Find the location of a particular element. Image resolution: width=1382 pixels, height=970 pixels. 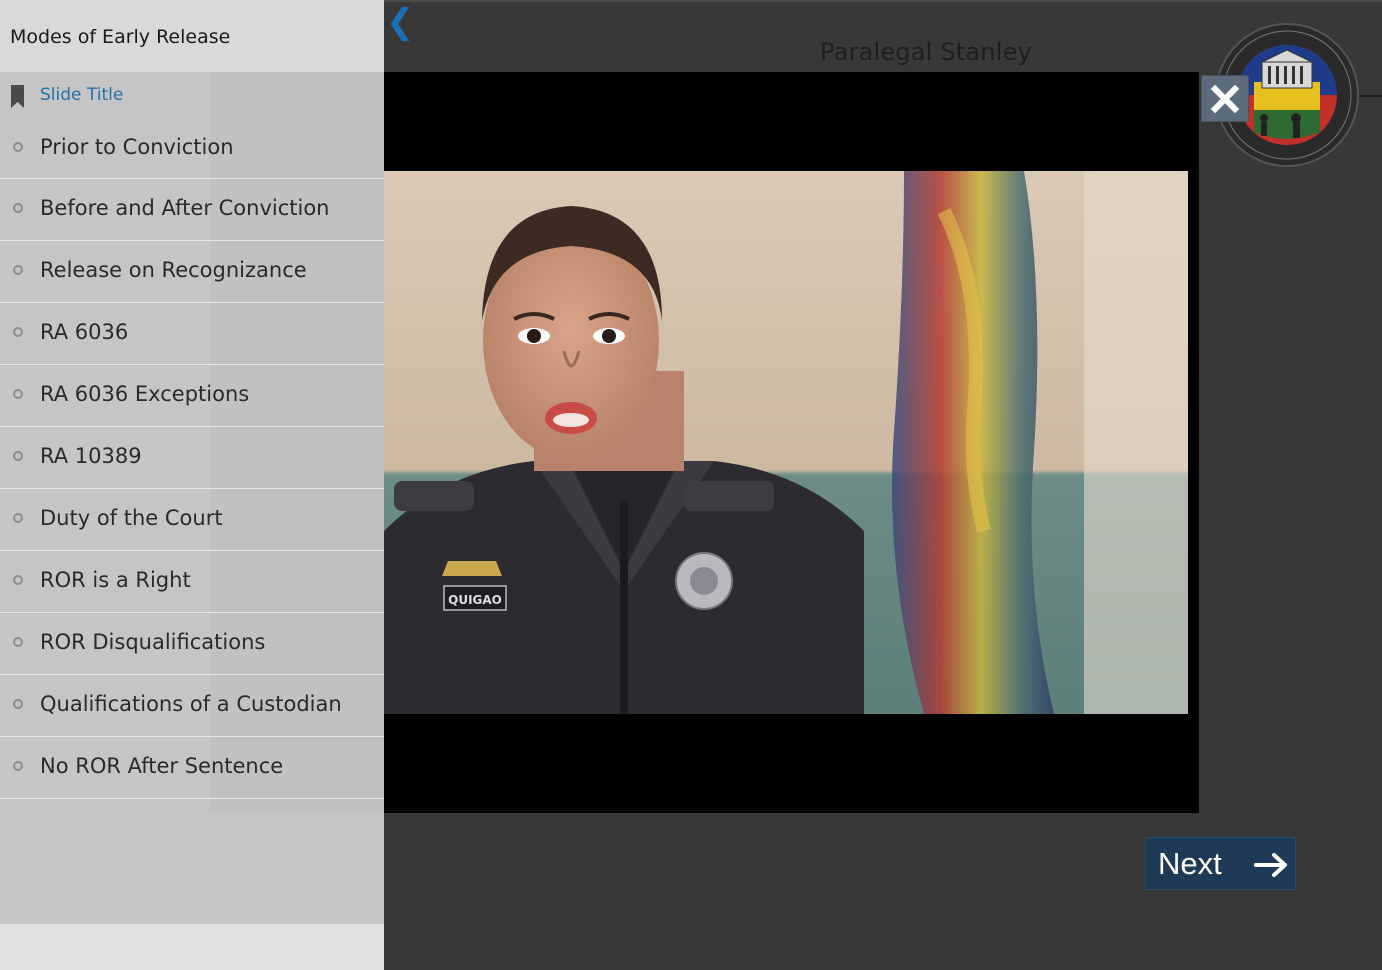

outline-item-label: Before and After Conviction is located at coordinates (185, 208).